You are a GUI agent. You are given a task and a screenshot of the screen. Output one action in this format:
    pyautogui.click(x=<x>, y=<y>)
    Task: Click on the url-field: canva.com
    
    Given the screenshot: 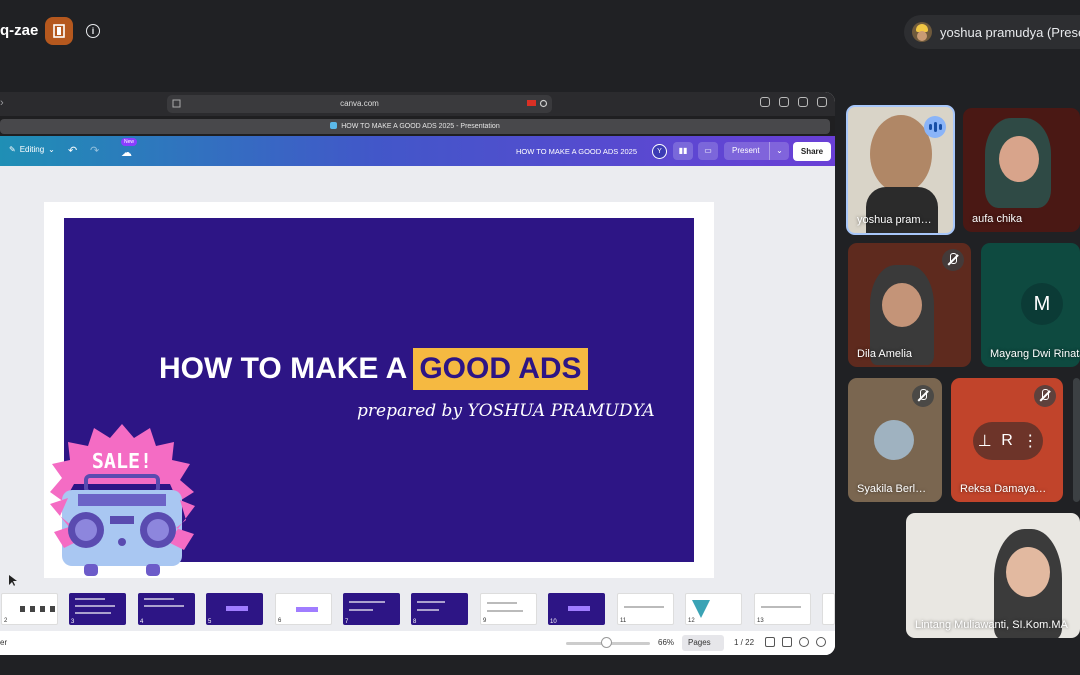 What is the action you would take?
    pyautogui.click(x=359, y=104)
    